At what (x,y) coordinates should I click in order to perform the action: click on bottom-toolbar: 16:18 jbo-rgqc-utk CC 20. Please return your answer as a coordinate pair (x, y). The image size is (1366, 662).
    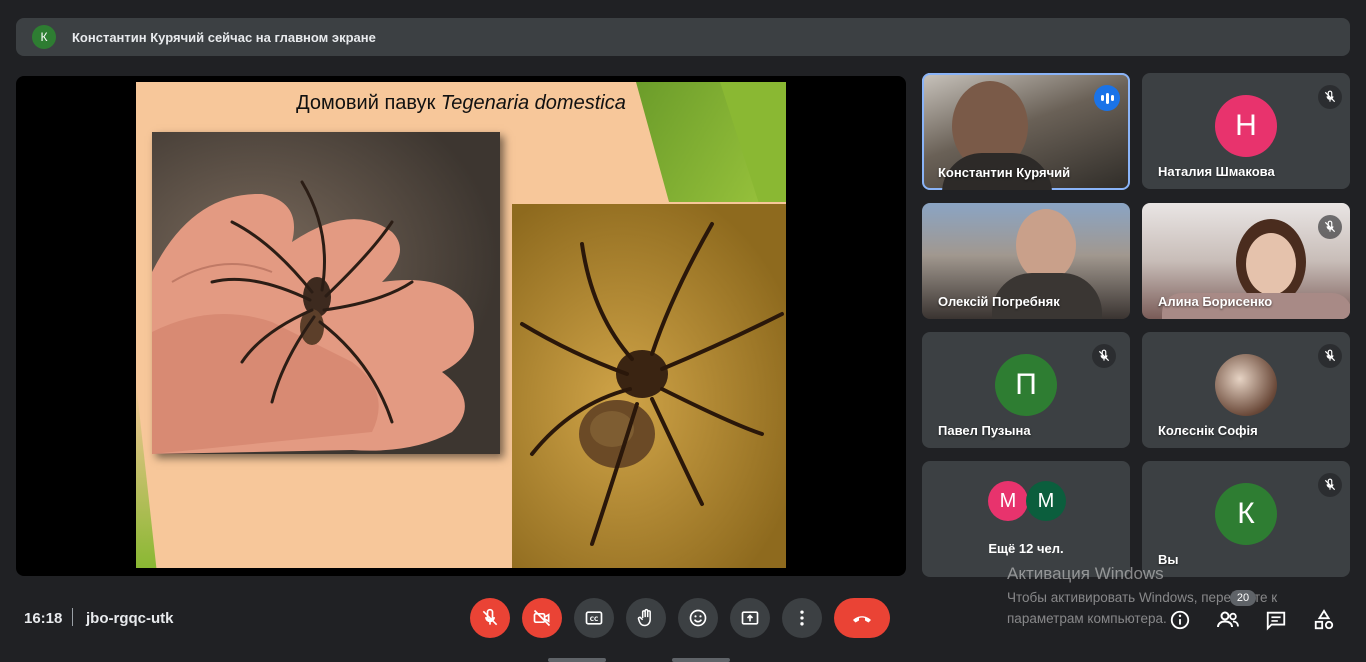
    Looking at the image, I should click on (683, 624).